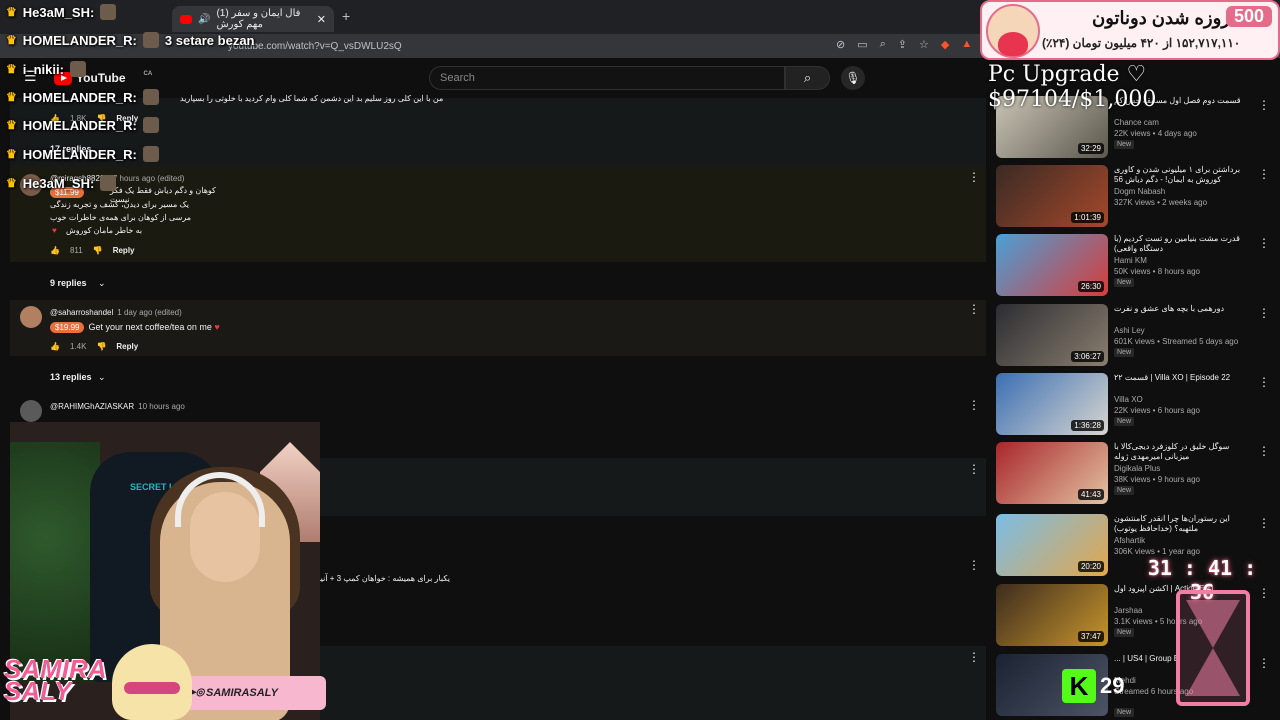 The height and width of the screenshot is (720, 1280). Describe the element at coordinates (217, 327) in the screenshot. I see `heart-icon: ♥` at that location.